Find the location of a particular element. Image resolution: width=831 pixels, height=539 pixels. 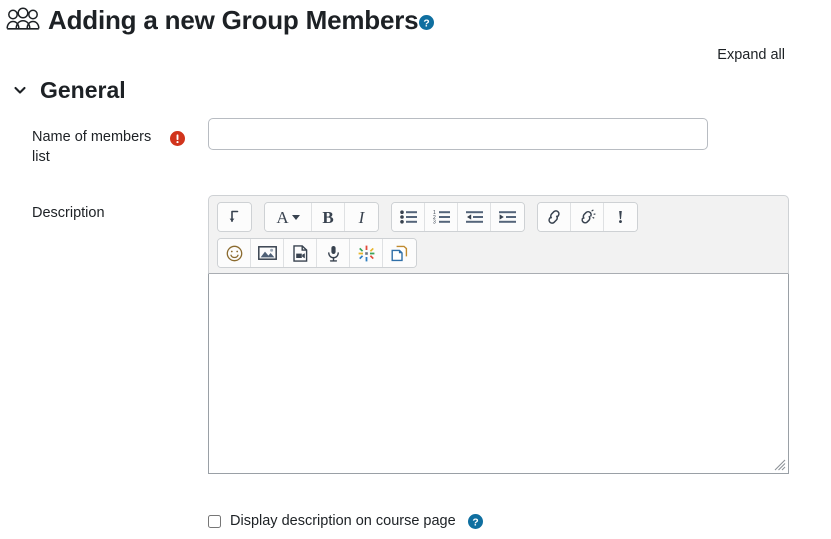

editor-toolbar-row-1: A B I 1 2 3 ! is located at coordinates (498, 217).